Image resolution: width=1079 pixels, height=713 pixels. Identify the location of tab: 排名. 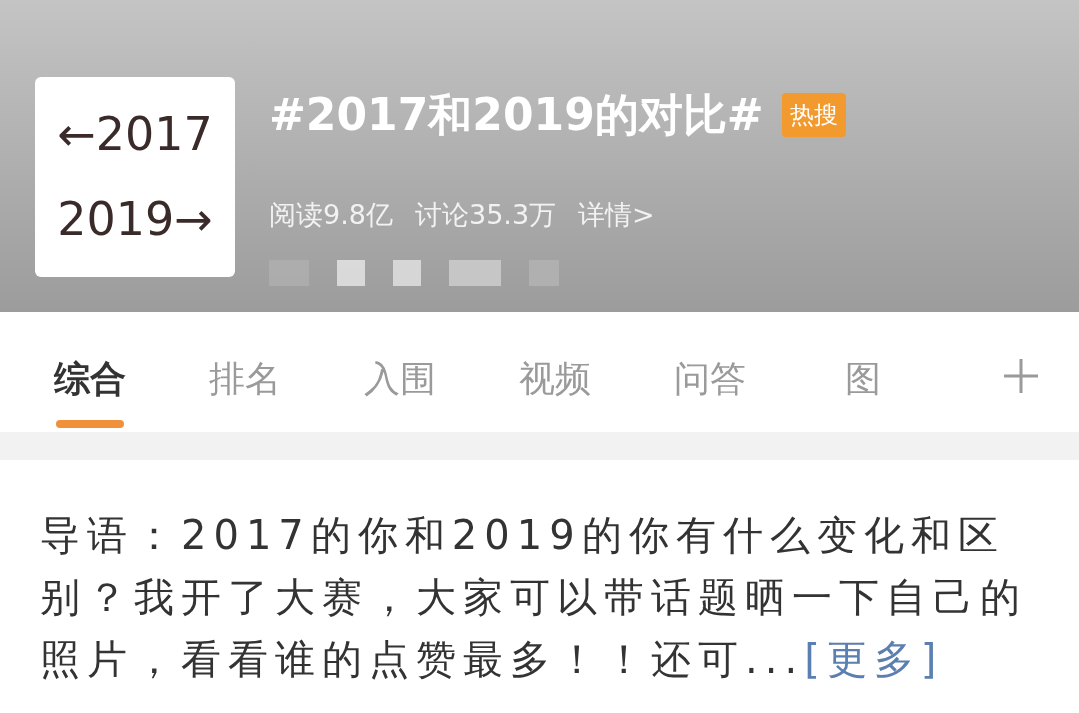
(245, 379).